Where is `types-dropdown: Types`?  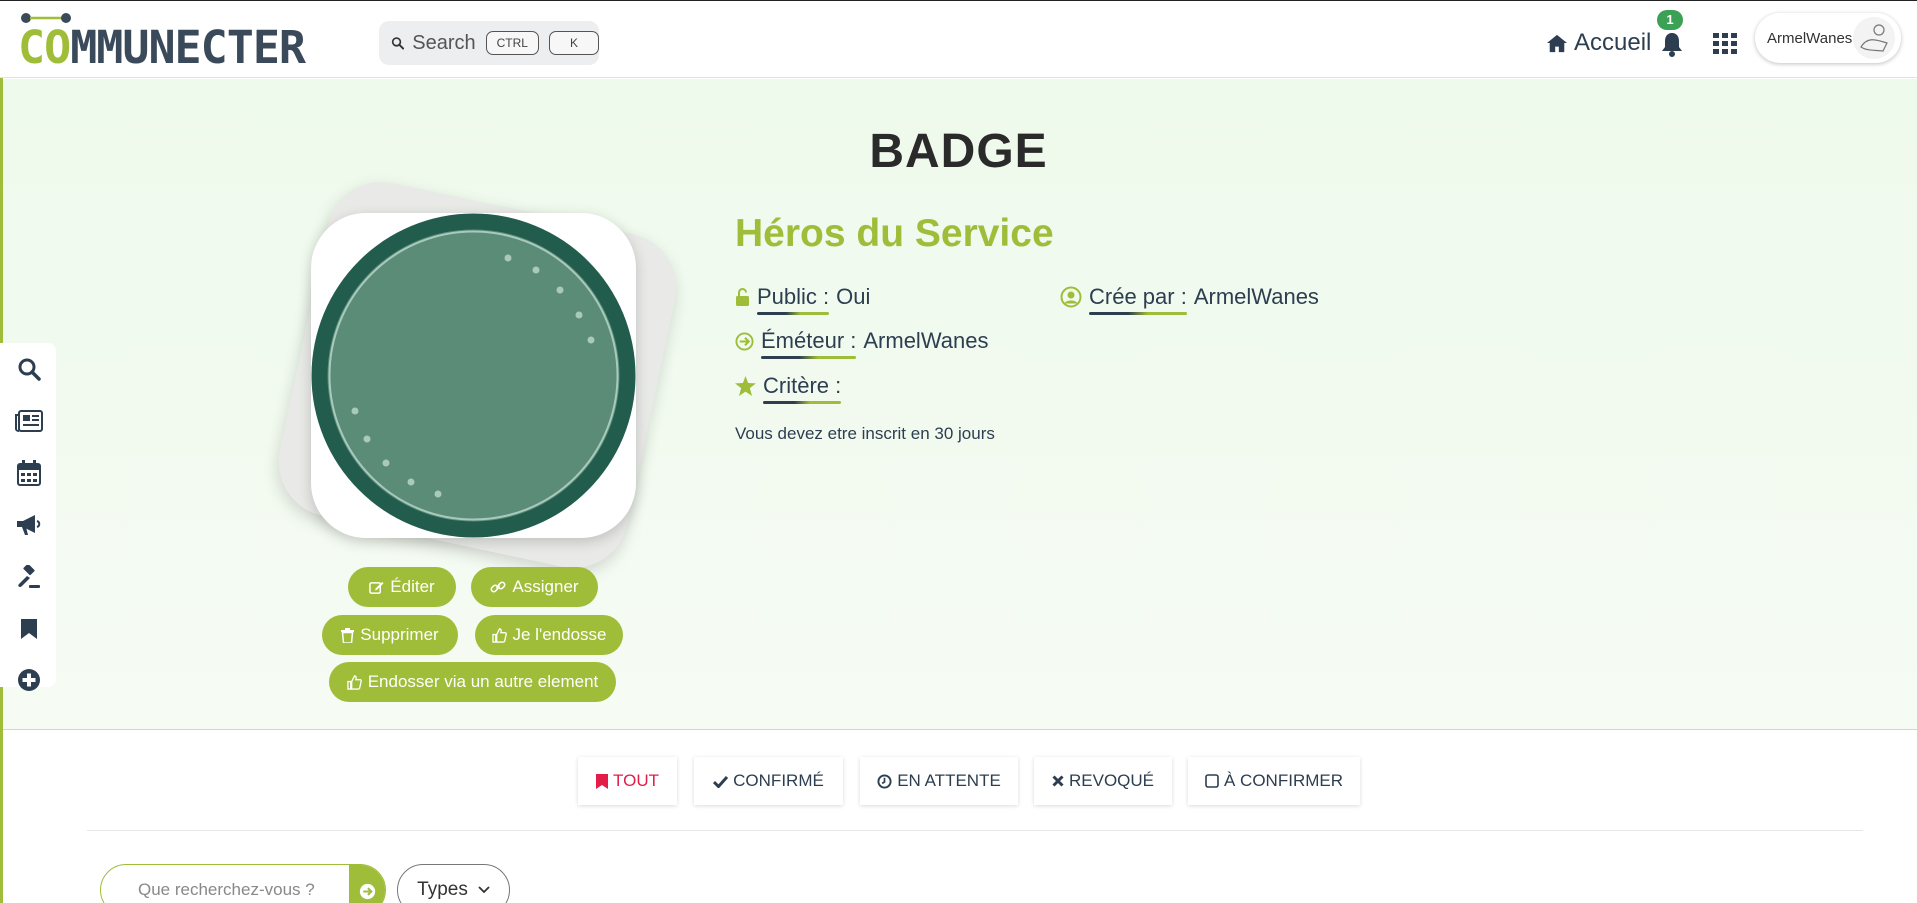
types-dropdown: Types is located at coordinates (453, 883).